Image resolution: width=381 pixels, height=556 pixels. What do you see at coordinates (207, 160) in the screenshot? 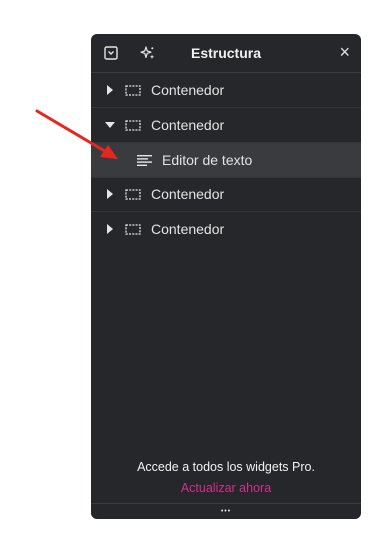
I see `tree-item-label: Editor de texto` at bounding box center [207, 160].